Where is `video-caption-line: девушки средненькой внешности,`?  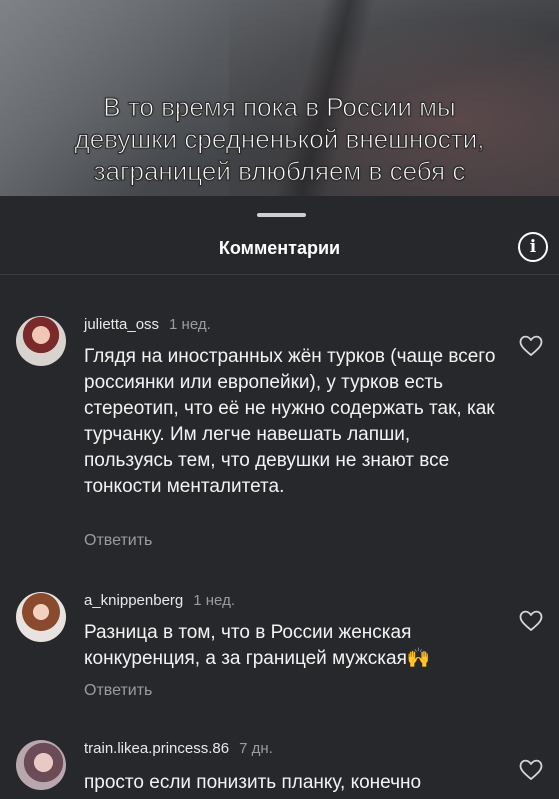
video-caption-line: девушки средненькой внешности, is located at coordinates (279, 139).